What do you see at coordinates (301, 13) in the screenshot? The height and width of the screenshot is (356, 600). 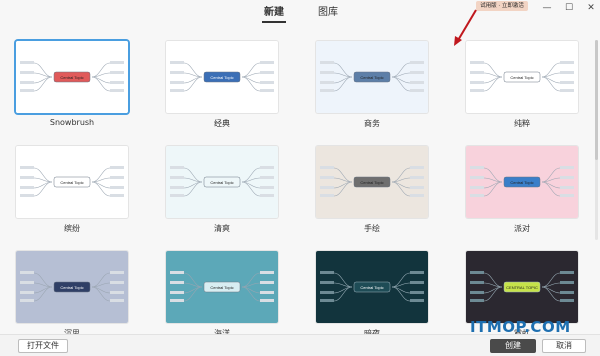 I see `tab-bar: 新建 图库` at bounding box center [301, 13].